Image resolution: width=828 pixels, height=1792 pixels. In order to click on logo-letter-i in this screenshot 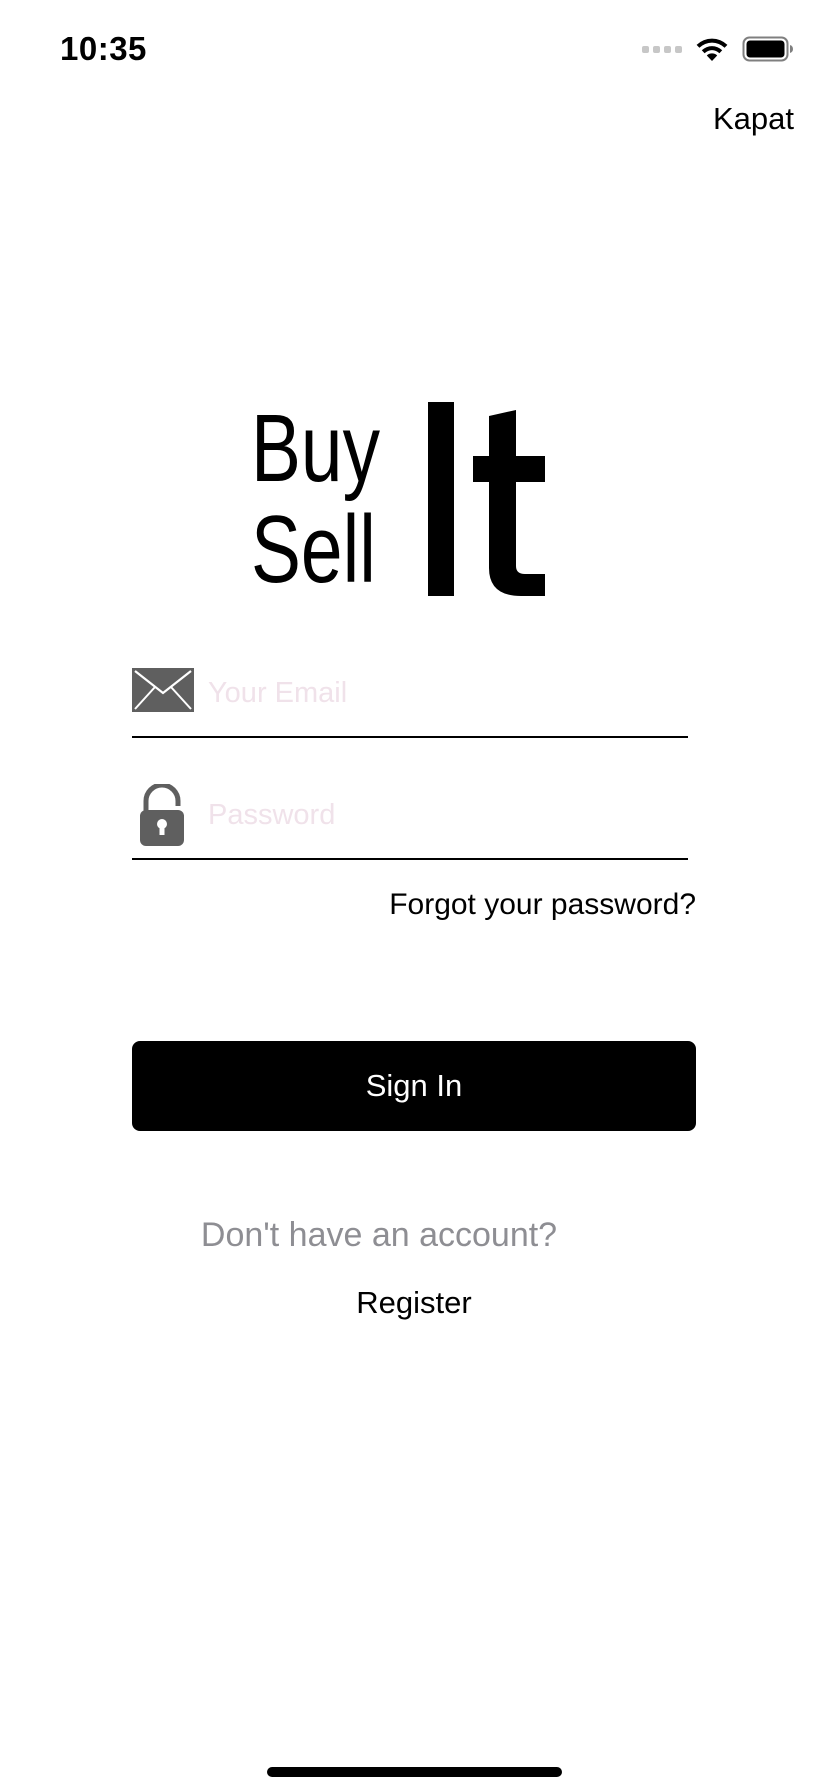, I will do `click(441, 499)`.